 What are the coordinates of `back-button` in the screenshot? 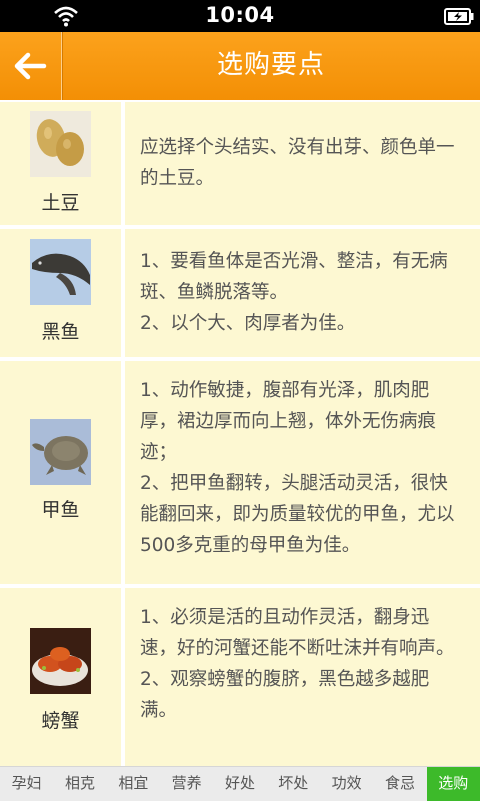 It's located at (31, 66).